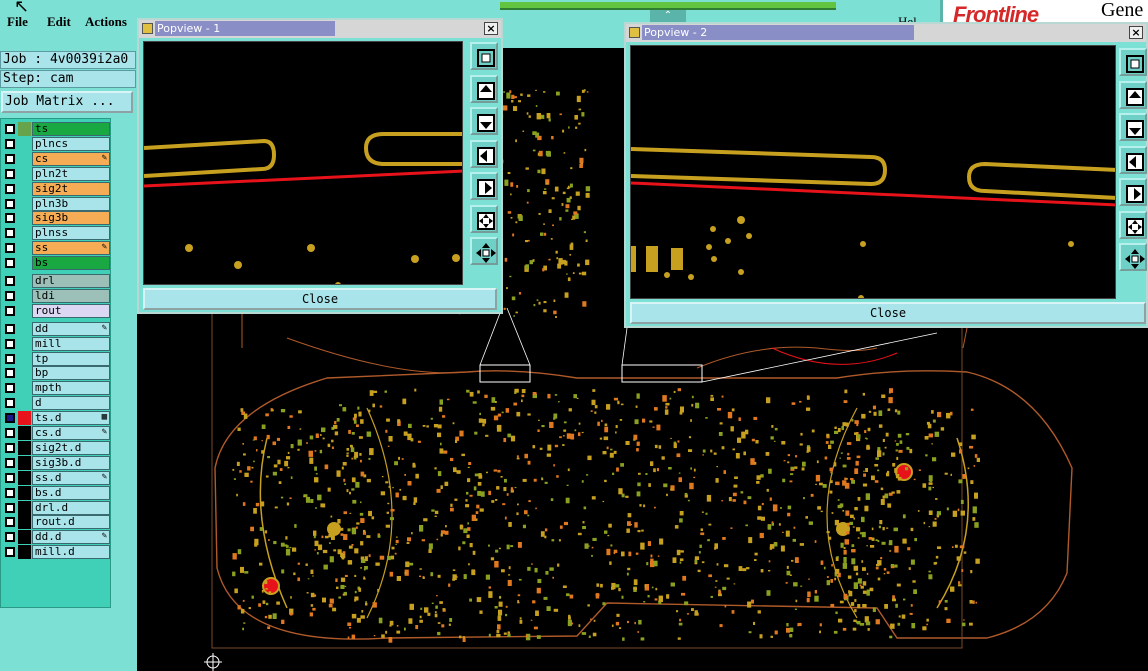 Image resolution: width=1148 pixels, height=671 pixels. Describe the element at coordinates (1133, 94) in the screenshot. I see `pan-up-icon` at that location.